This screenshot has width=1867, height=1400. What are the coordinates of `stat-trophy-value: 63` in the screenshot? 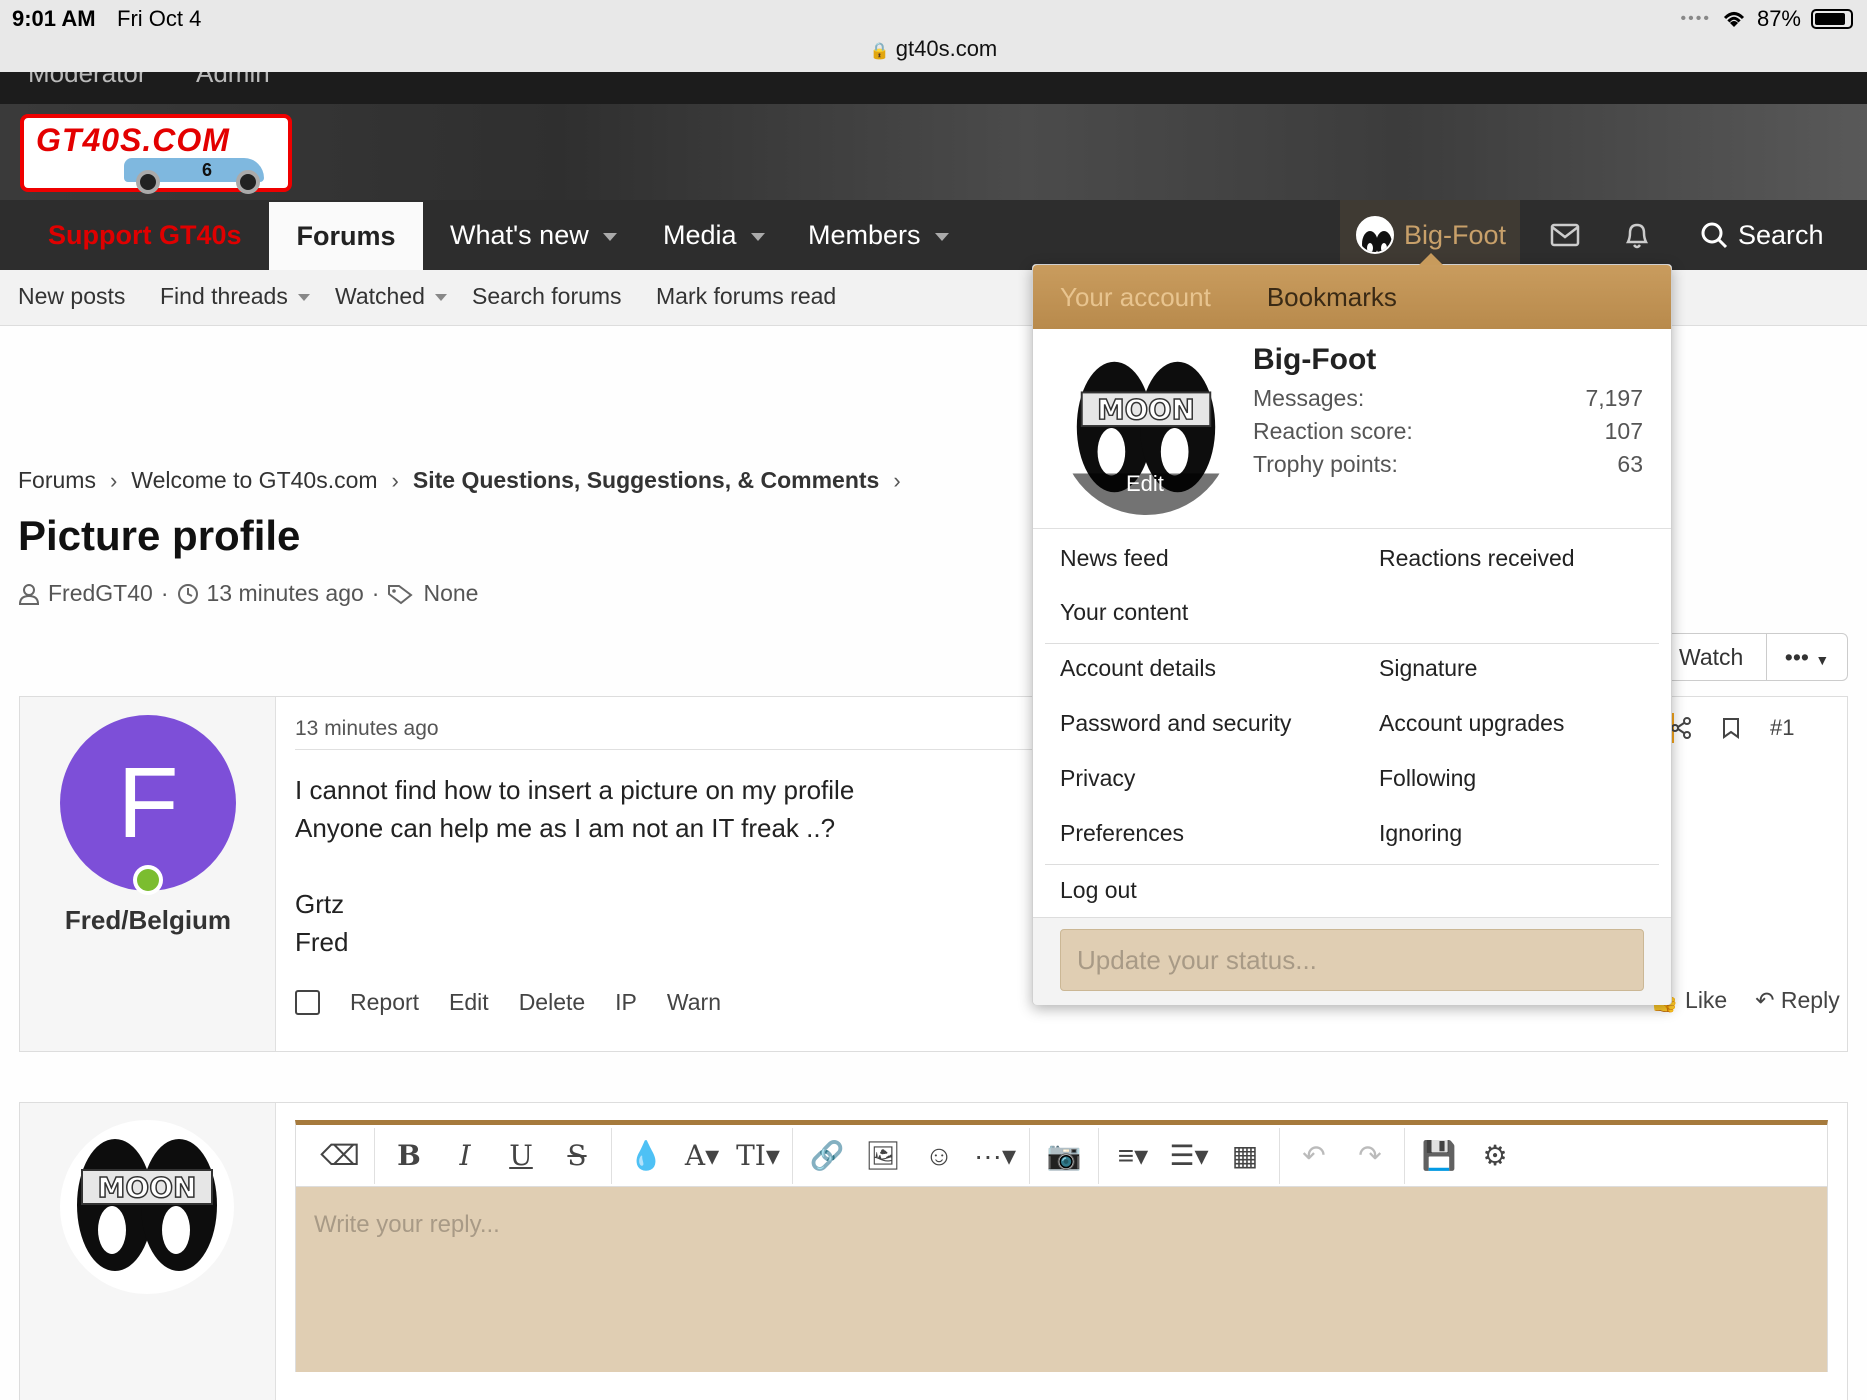 It's located at (1630, 464).